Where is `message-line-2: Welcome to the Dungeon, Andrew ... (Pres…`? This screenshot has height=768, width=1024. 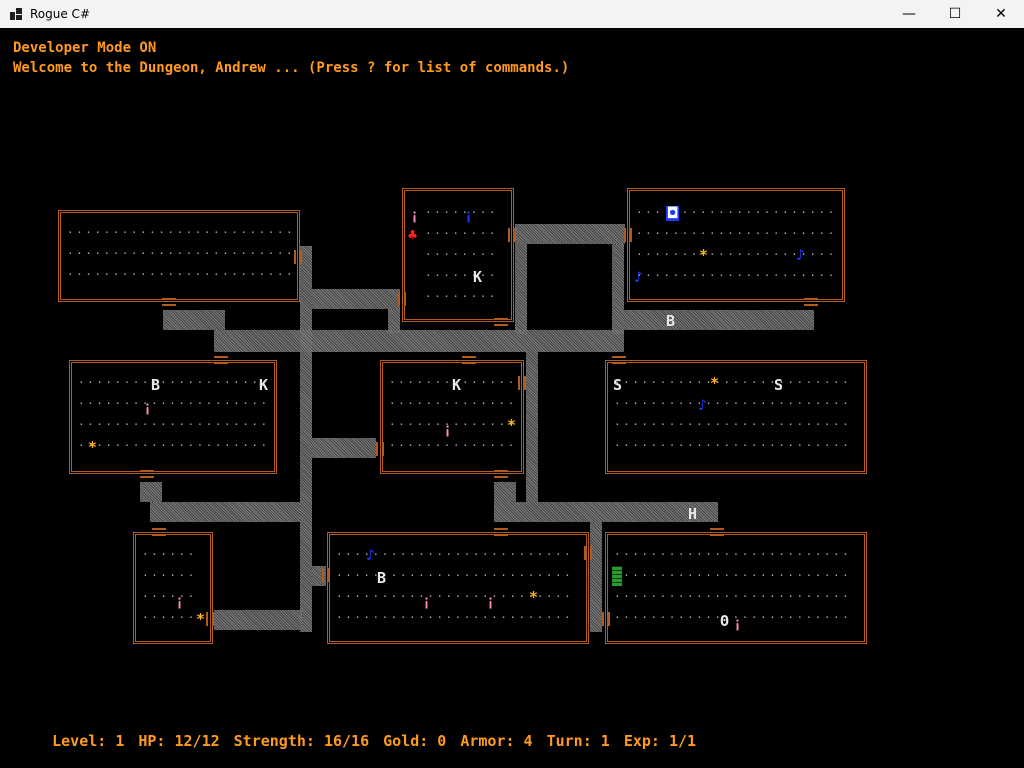
message-line-2: Welcome to the Dungeon, Andrew ... (Pres… is located at coordinates (291, 68).